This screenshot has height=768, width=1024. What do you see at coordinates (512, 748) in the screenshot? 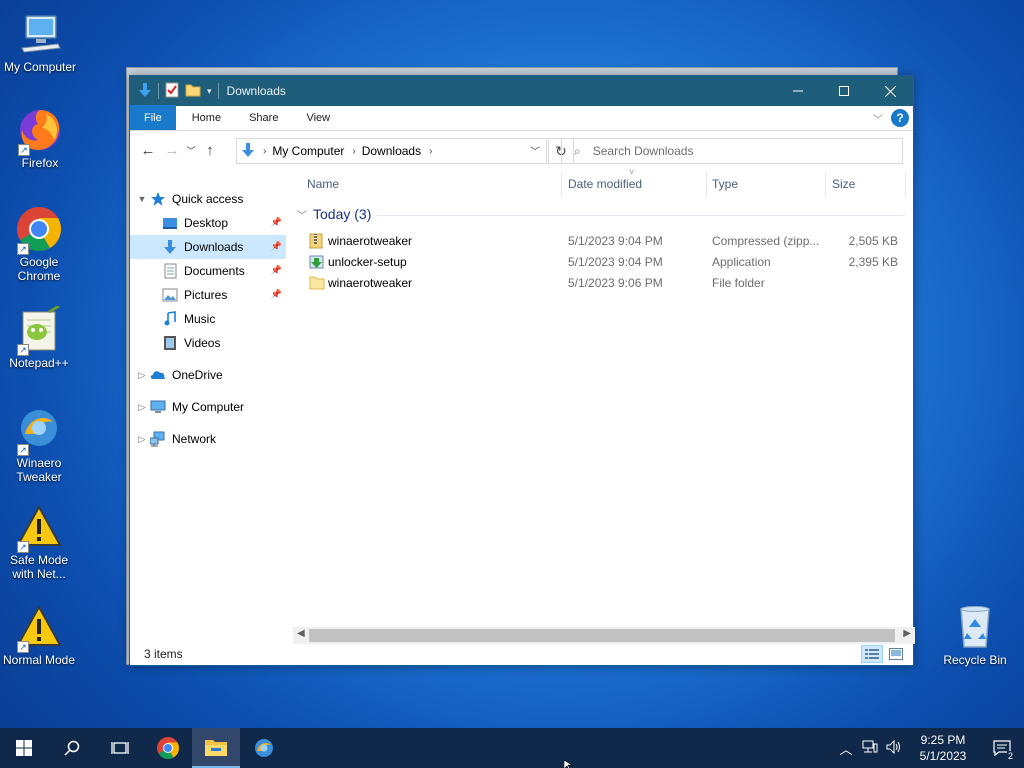
I see `taskbar: ︿ 9:25 PM 5/1/2023 2` at bounding box center [512, 748].